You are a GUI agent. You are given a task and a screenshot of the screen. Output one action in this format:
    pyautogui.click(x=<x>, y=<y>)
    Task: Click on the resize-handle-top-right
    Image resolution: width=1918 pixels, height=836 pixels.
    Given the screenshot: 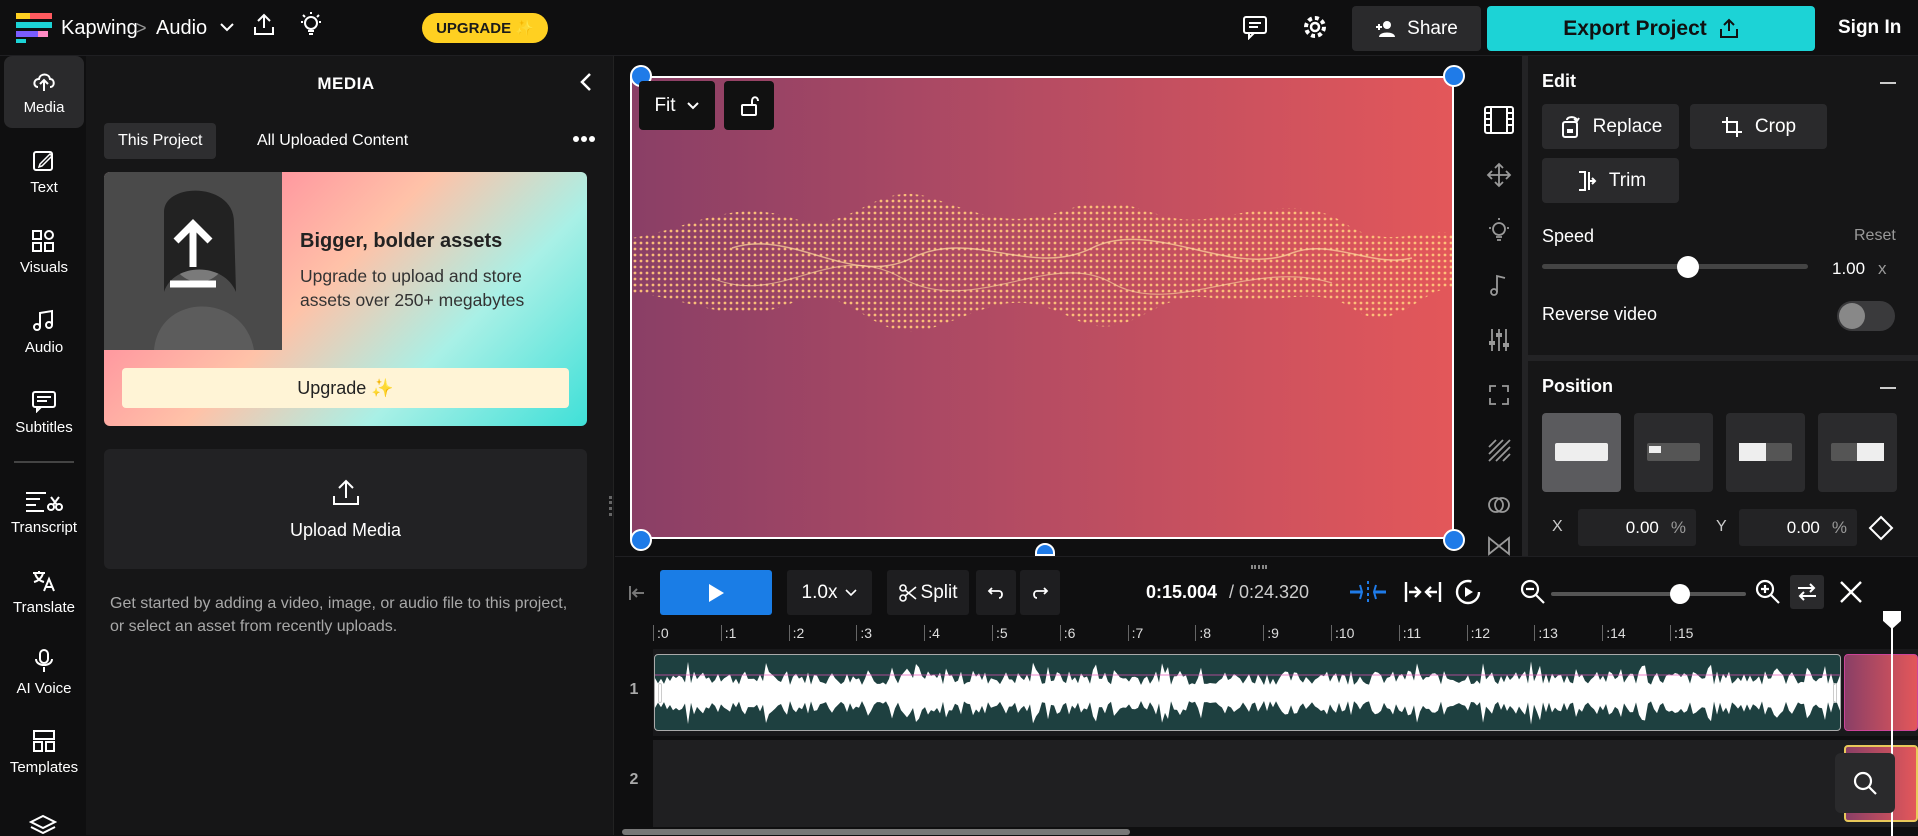 What is the action you would take?
    pyautogui.click(x=1454, y=76)
    